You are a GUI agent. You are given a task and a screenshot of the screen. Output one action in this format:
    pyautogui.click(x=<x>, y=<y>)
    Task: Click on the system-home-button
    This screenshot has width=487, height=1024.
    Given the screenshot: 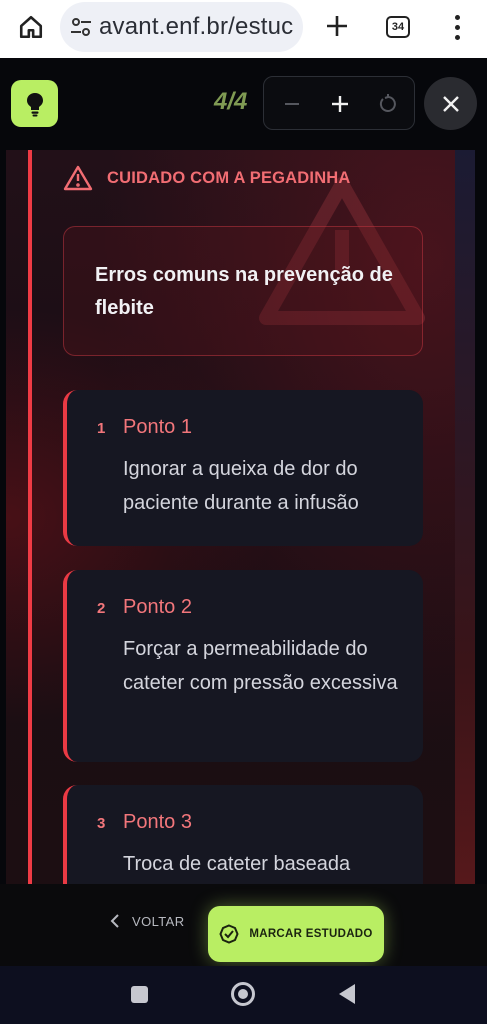 What is the action you would take?
    pyautogui.click(x=243, y=994)
    